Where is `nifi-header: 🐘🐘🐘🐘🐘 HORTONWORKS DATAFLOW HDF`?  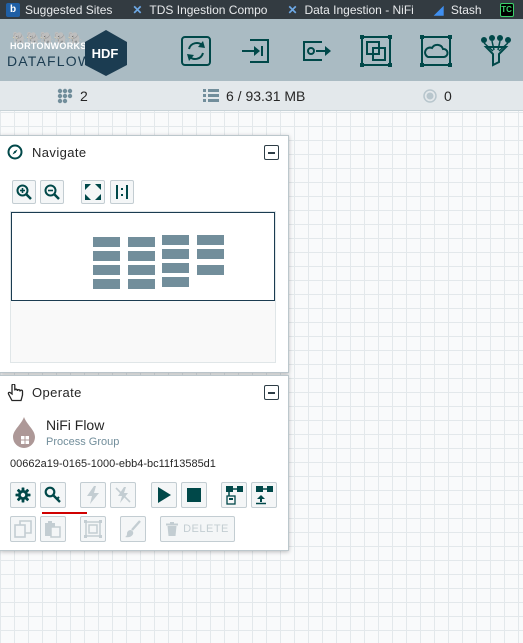
nifi-header: 🐘🐘🐘🐘🐘 HORTONWORKS DATAFLOW HDF is located at coordinates (261, 50).